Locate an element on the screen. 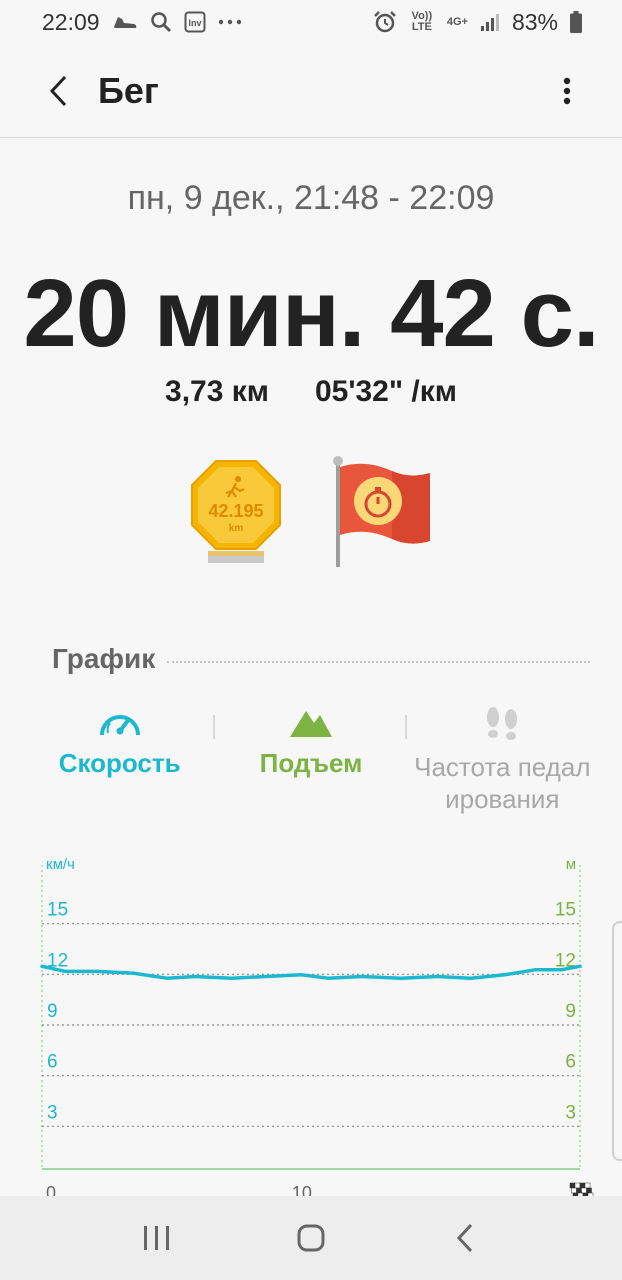 This screenshot has width=622, height=1280. graph-section-title: График is located at coordinates (104, 658).